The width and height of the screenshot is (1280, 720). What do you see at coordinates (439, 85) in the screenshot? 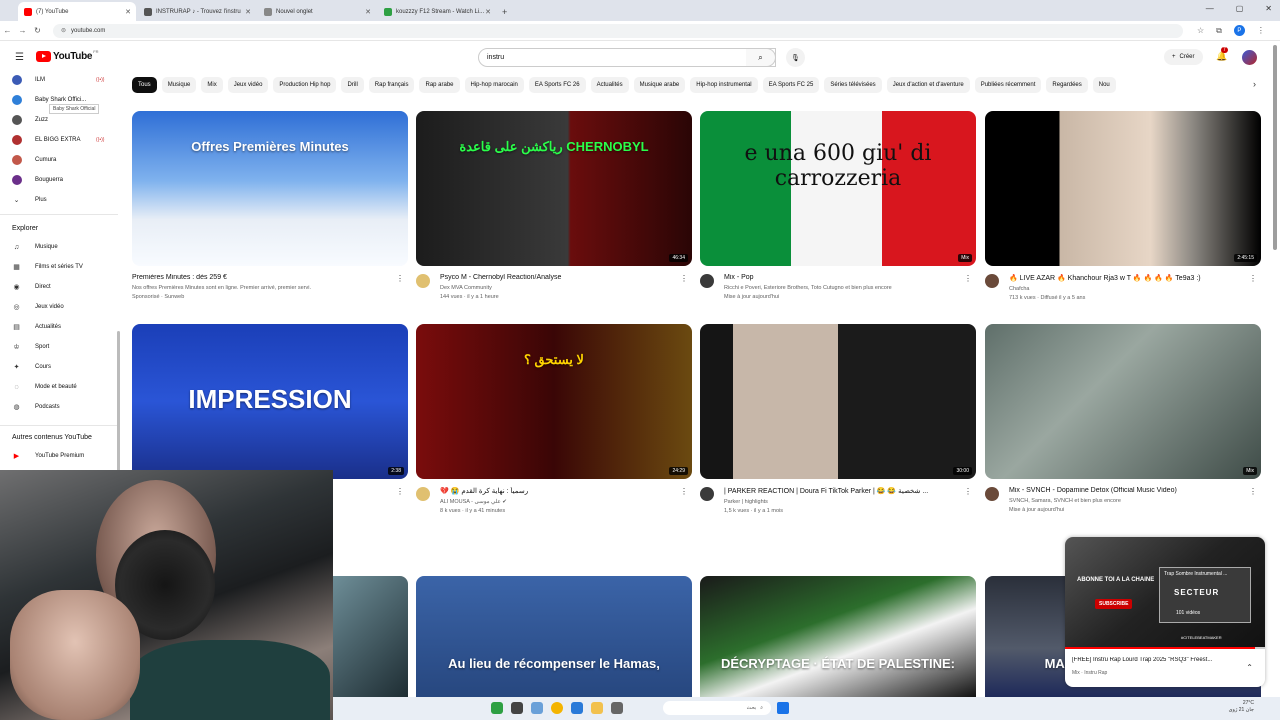
I see `filter-chip: Rap arabe` at bounding box center [439, 85].